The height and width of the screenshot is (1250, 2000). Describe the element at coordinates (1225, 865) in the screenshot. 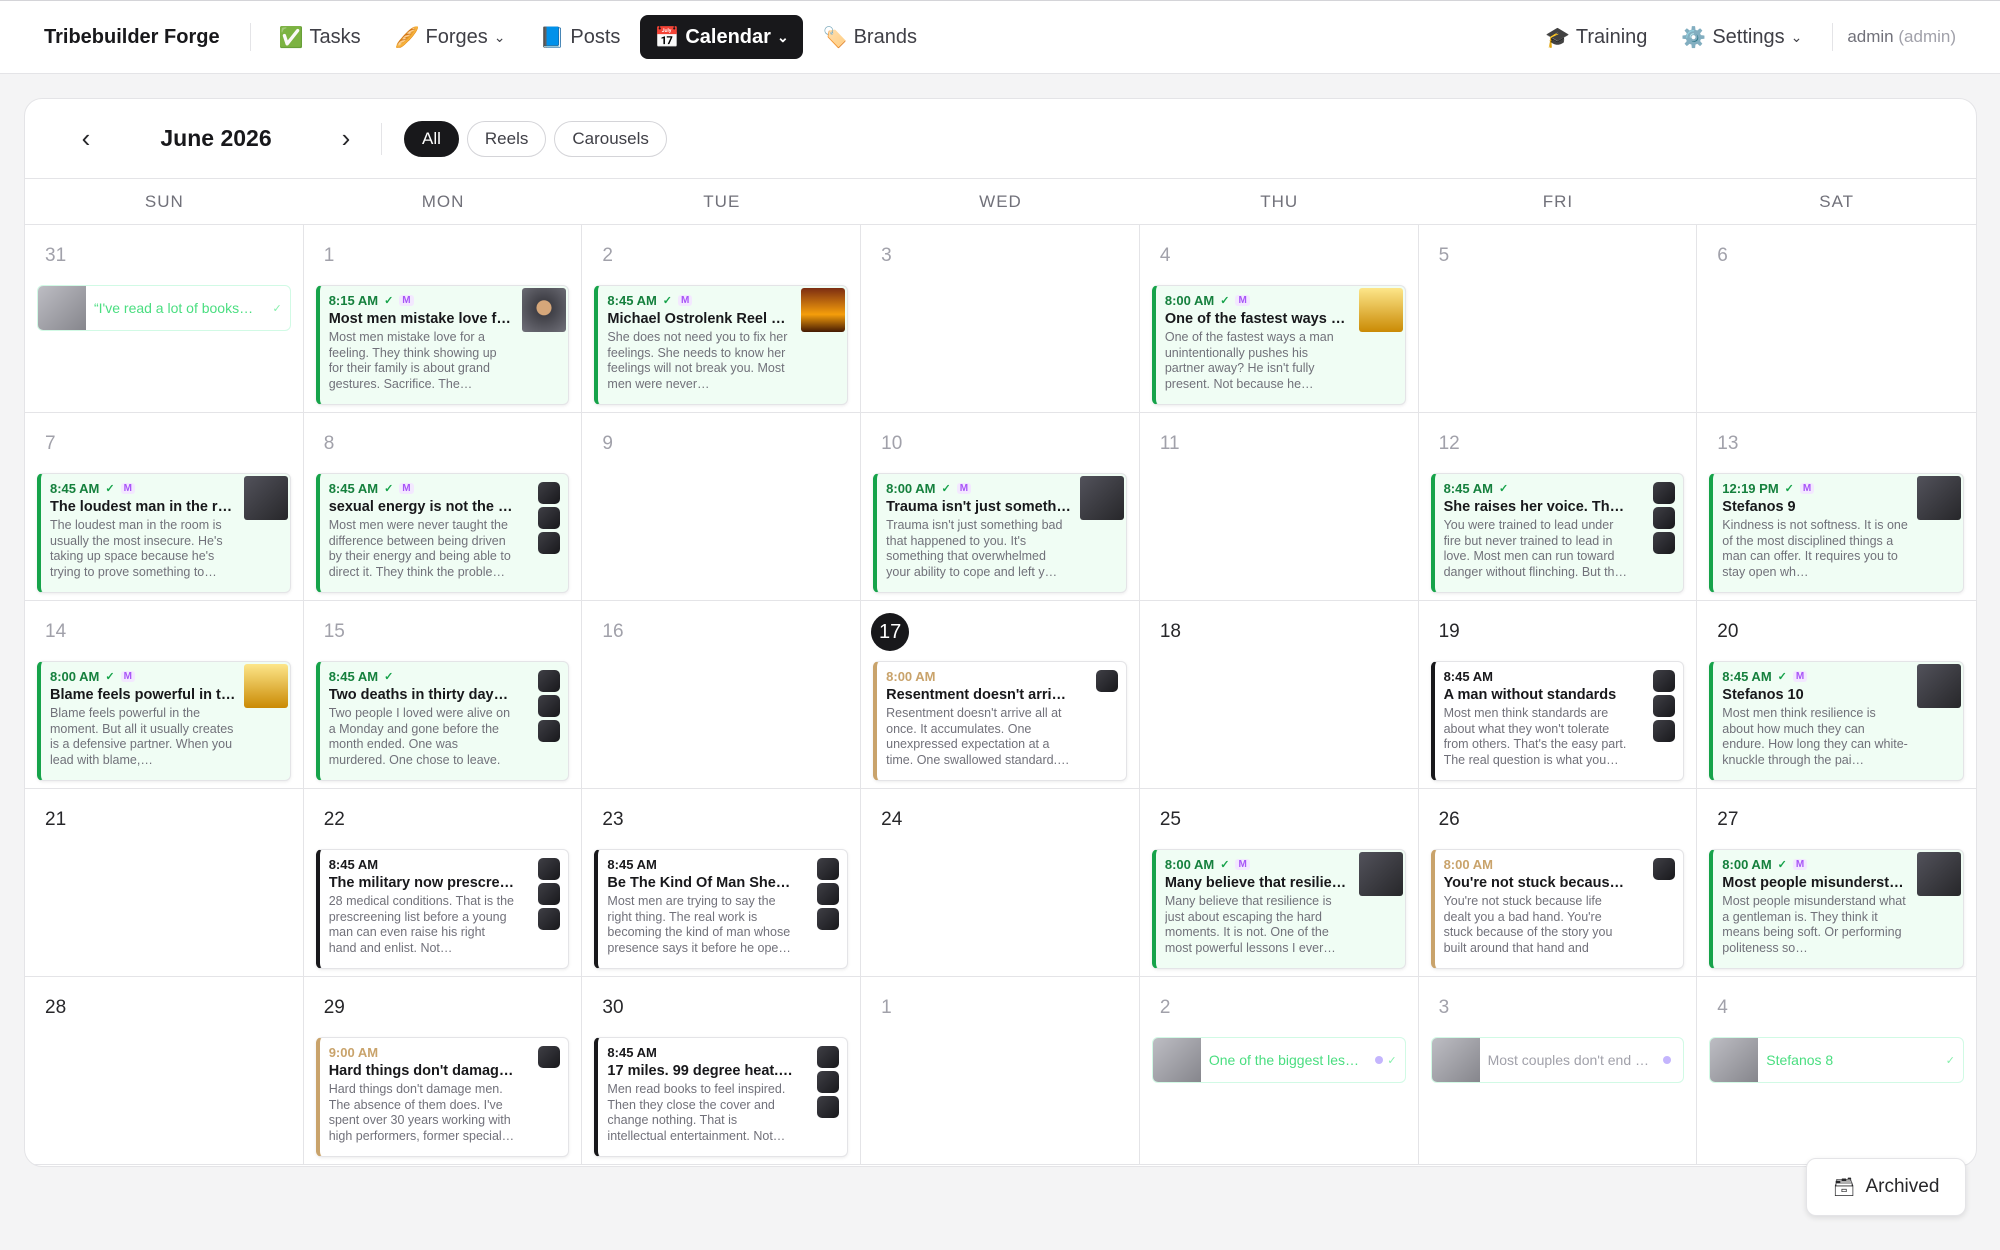

I see `check-icon: ✓` at that location.